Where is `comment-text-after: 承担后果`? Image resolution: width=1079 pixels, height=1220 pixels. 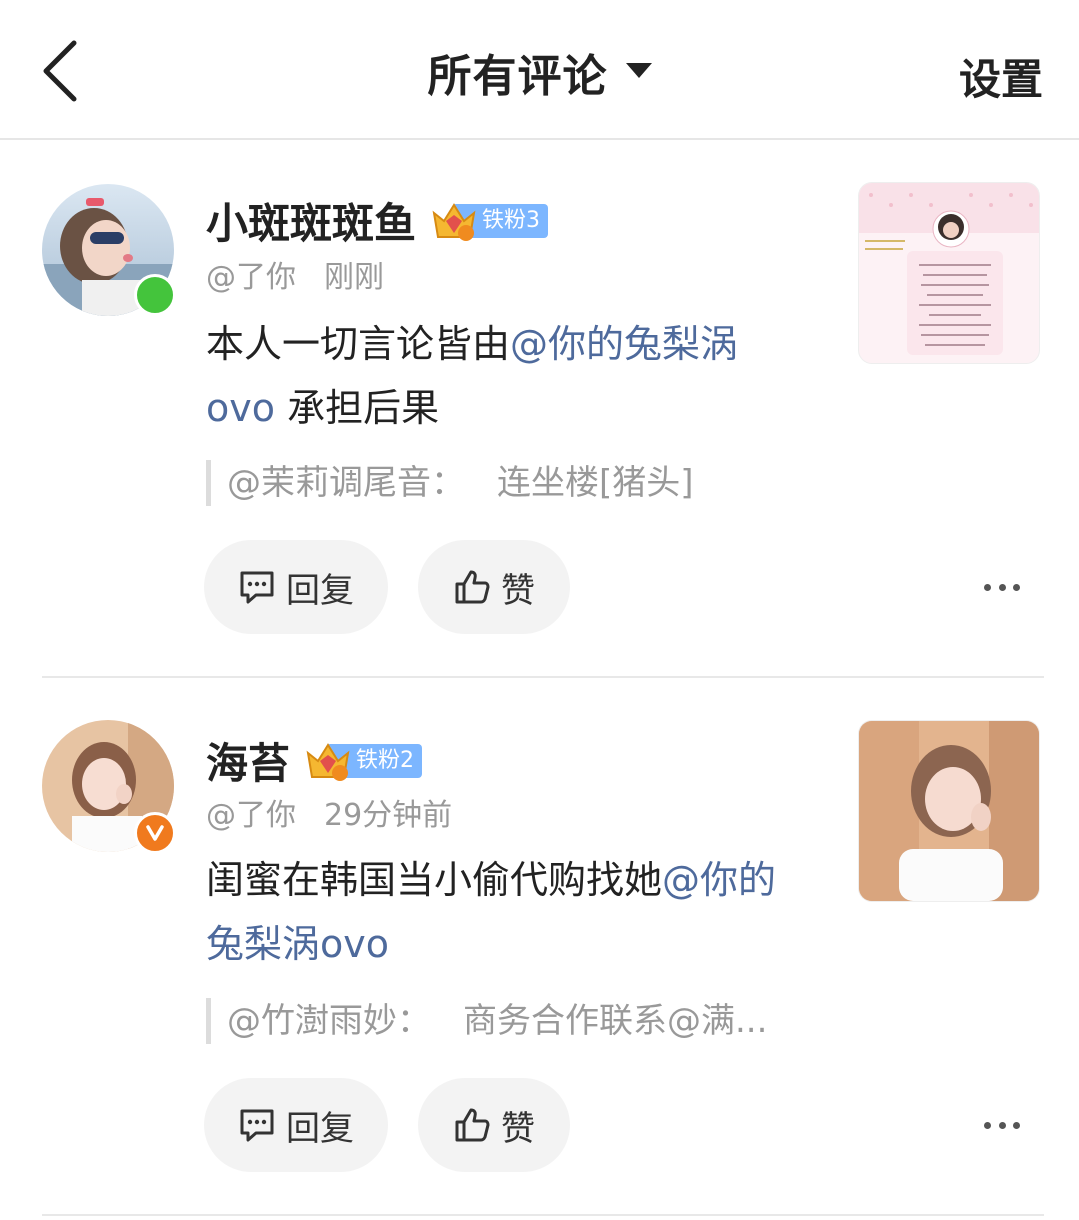 comment-text-after: 承担后果 is located at coordinates (357, 408).